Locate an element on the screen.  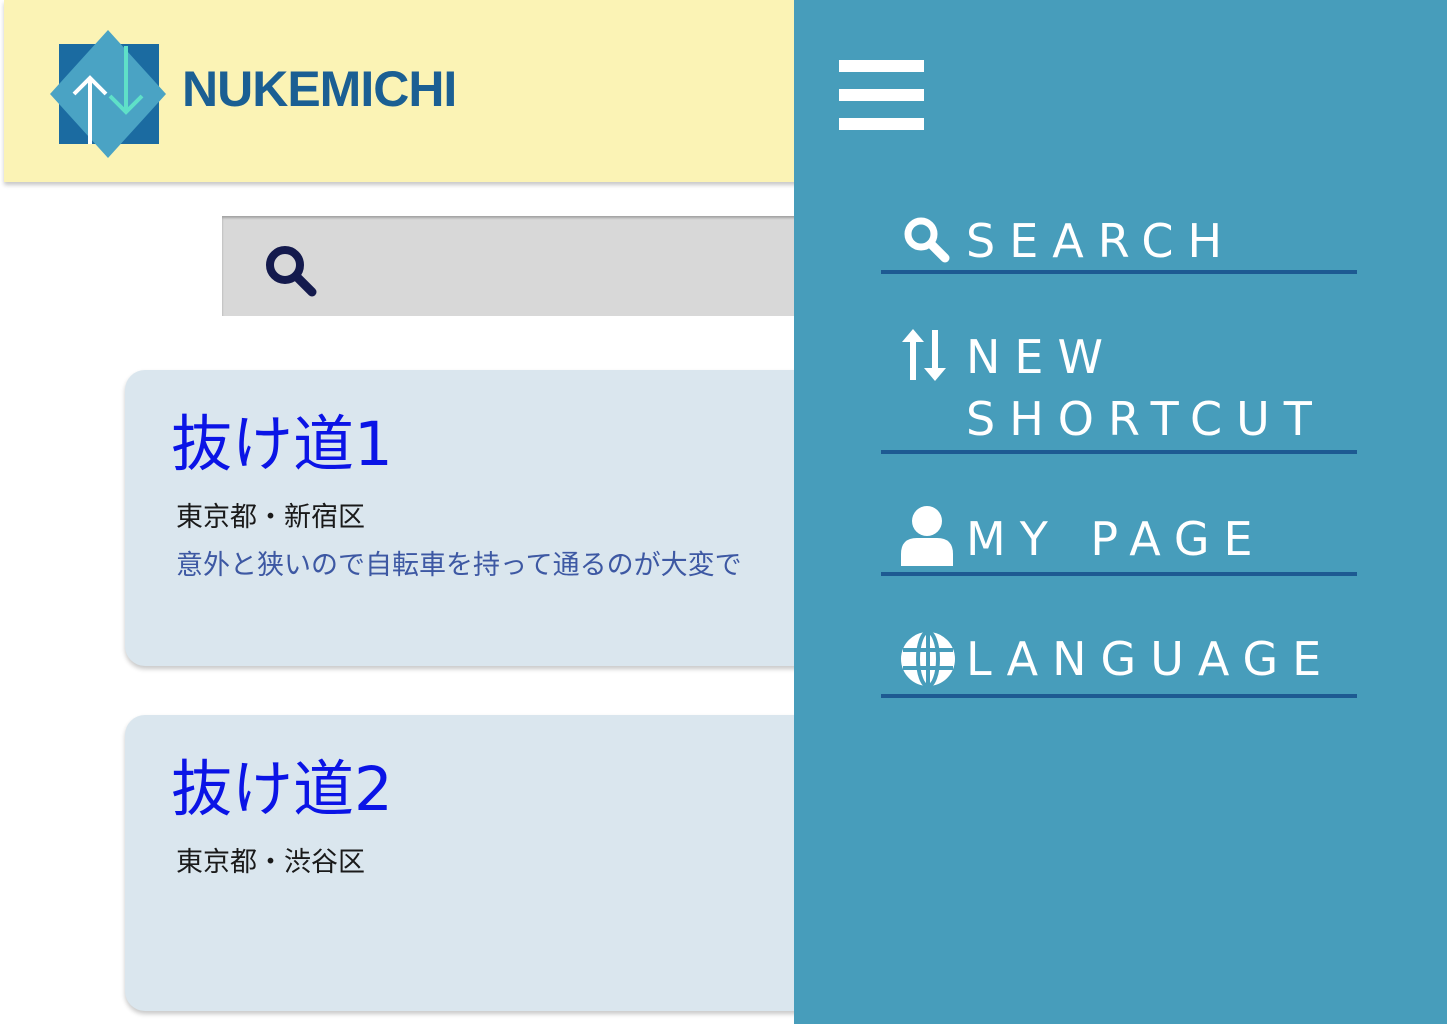
shortcut-card: 抜け道1 東京都・新宿区 意外と狭いので自転車を持って通るのが大変で is located at coordinates (485, 518).